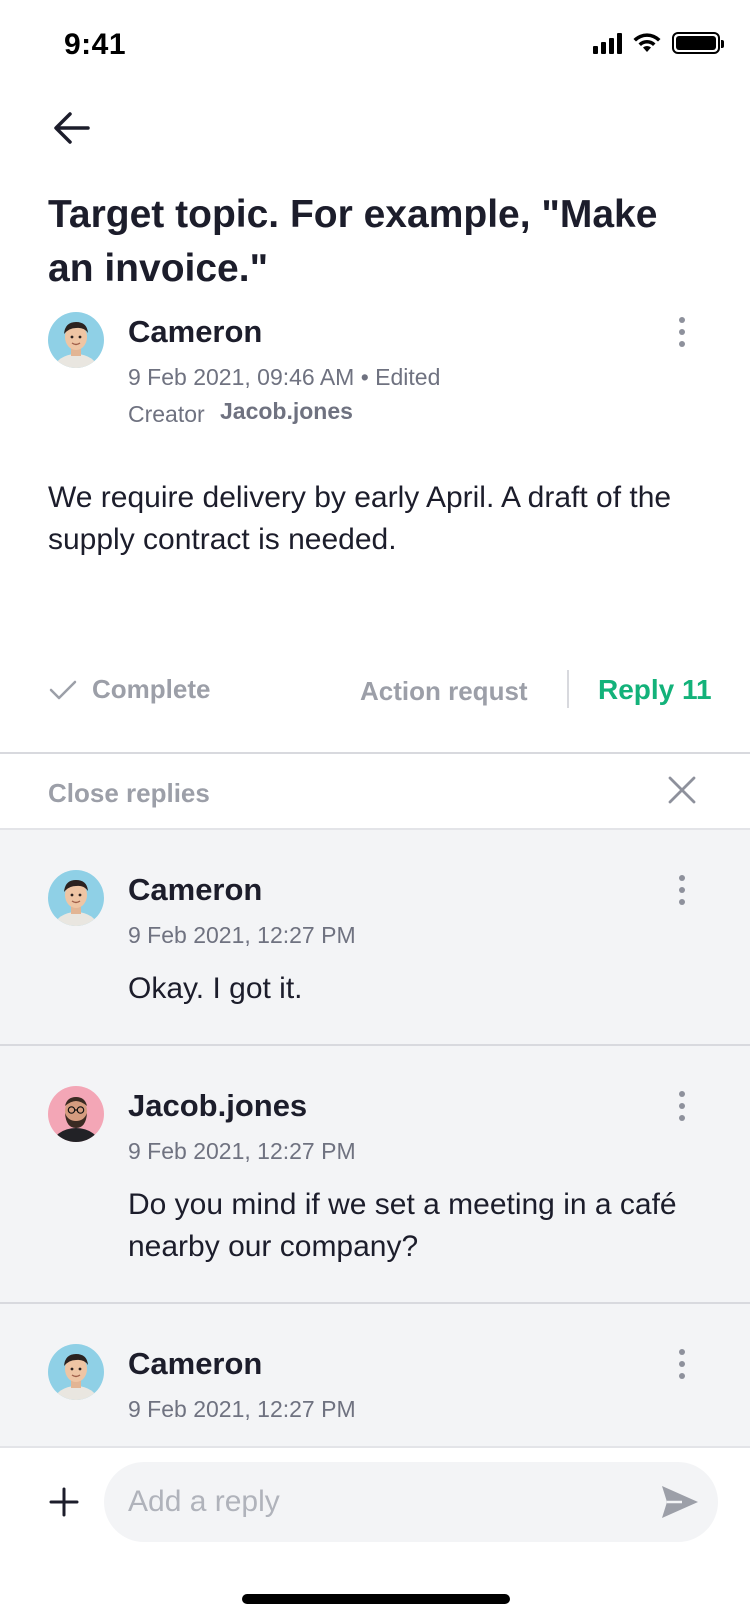 The image size is (750, 1624). Describe the element at coordinates (151, 689) in the screenshot. I see `complete-label: Complete` at that location.